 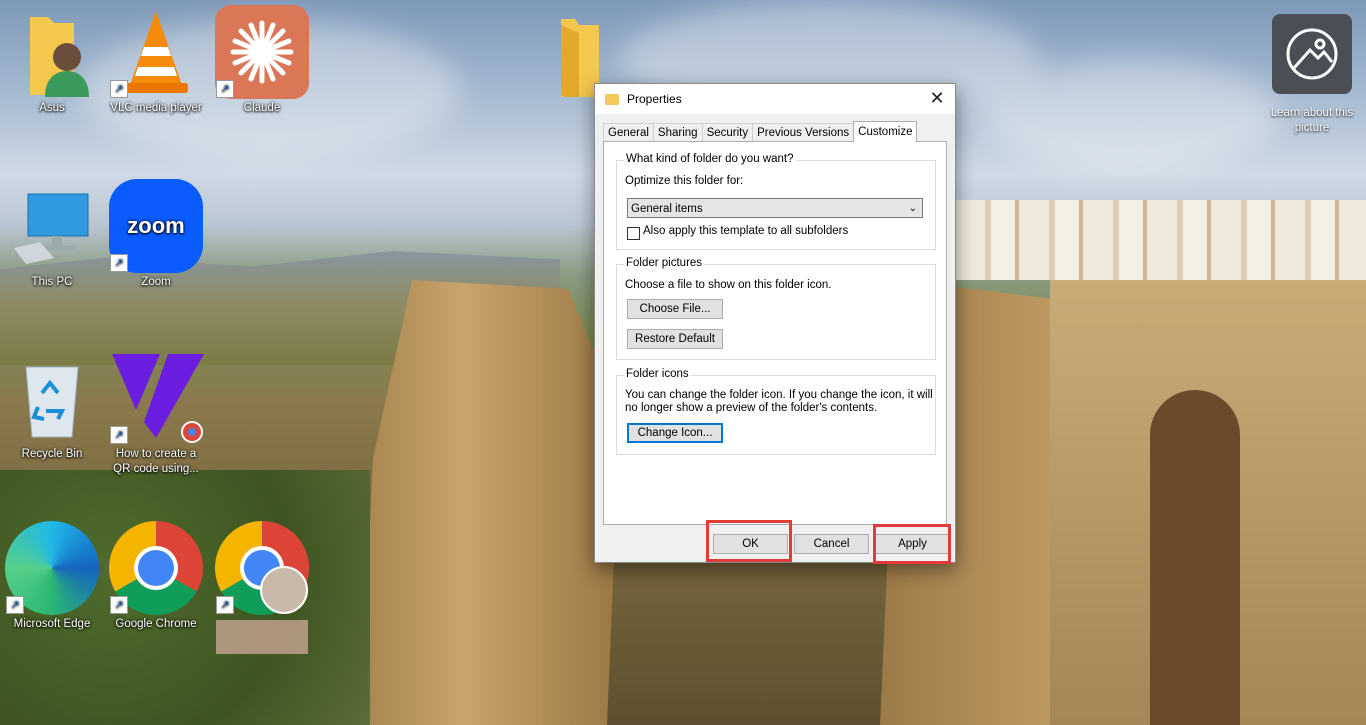 What do you see at coordinates (628, 132) in the screenshot?
I see `tab-general: General` at bounding box center [628, 132].